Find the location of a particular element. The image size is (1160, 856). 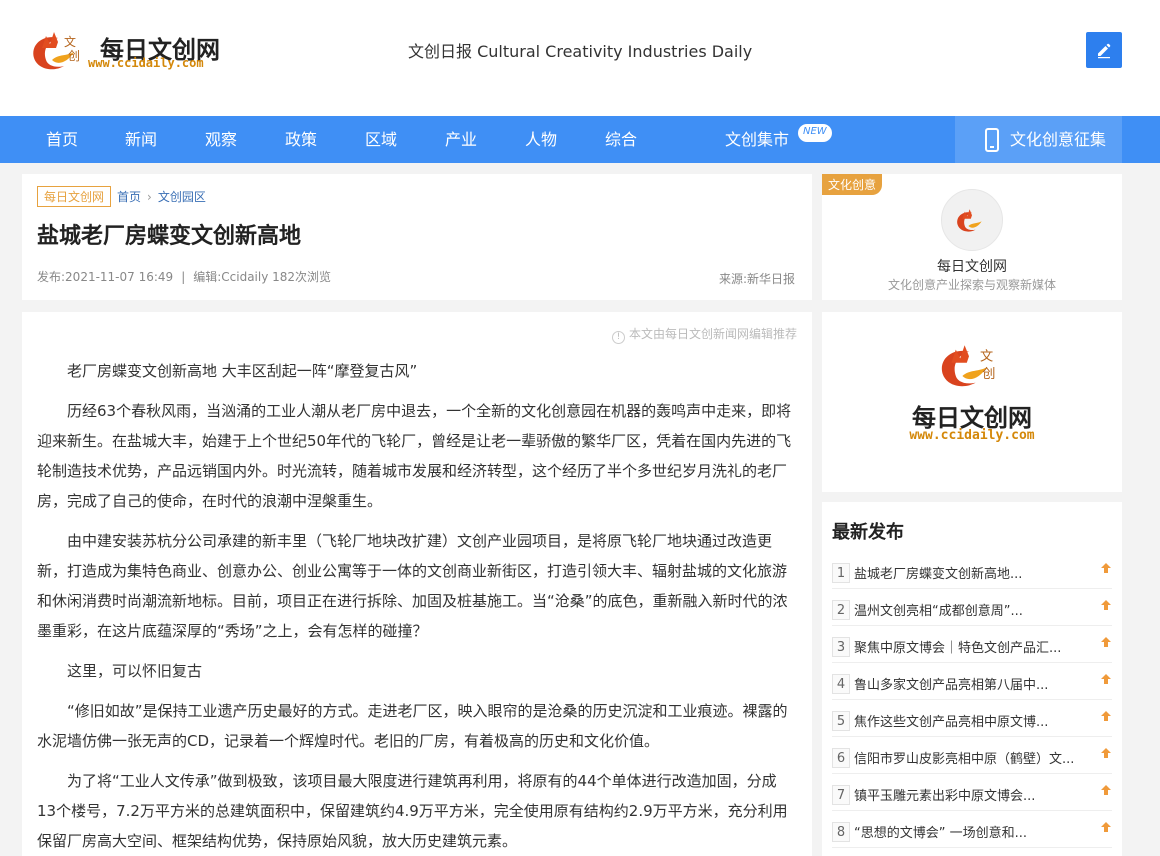

brand-url: www.ccidaily.com is located at coordinates (146, 63).